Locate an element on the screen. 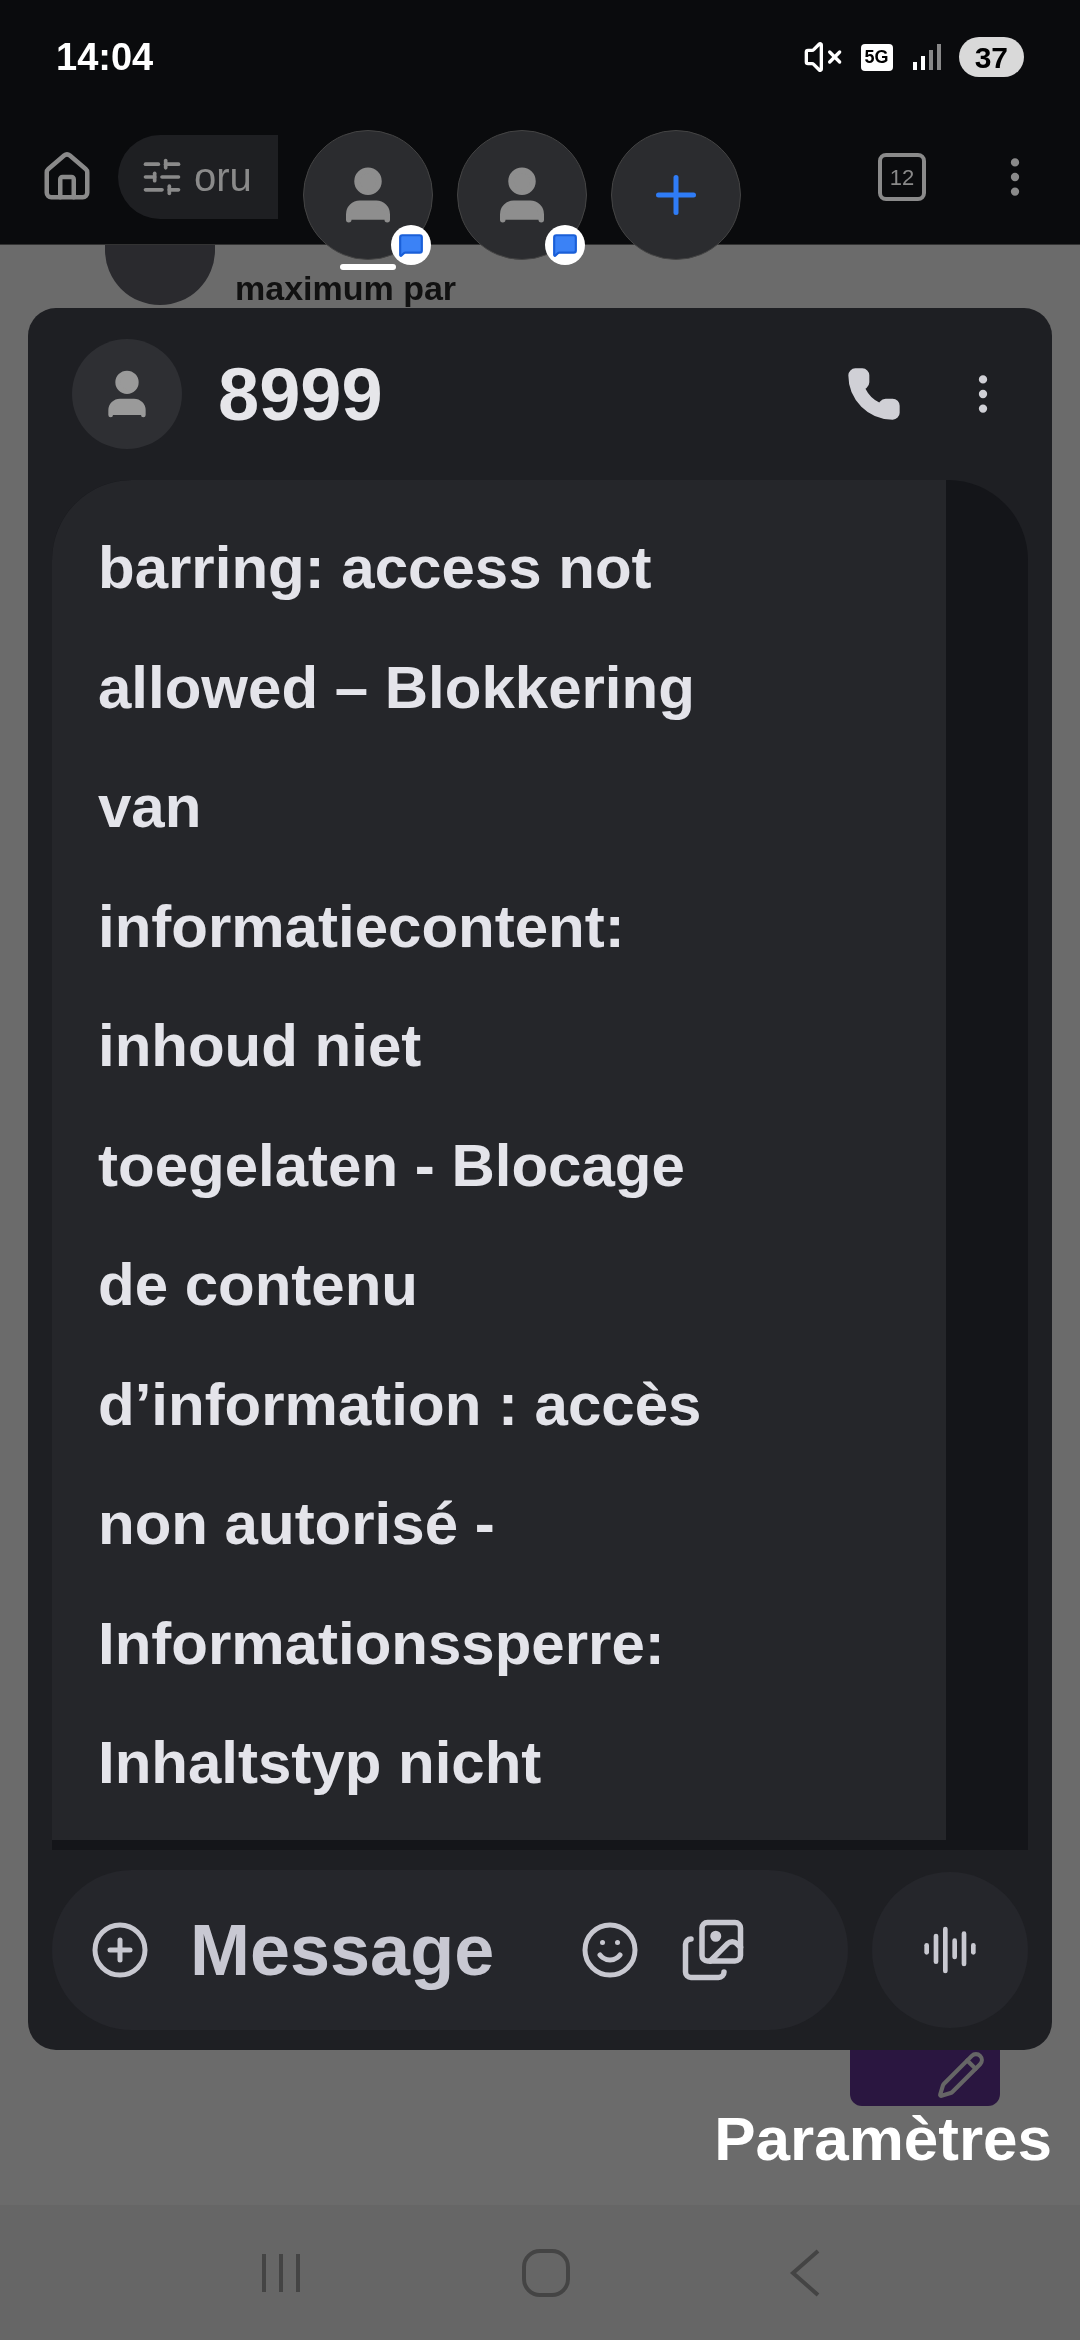  message-field: Message is located at coordinates (450, 1950).